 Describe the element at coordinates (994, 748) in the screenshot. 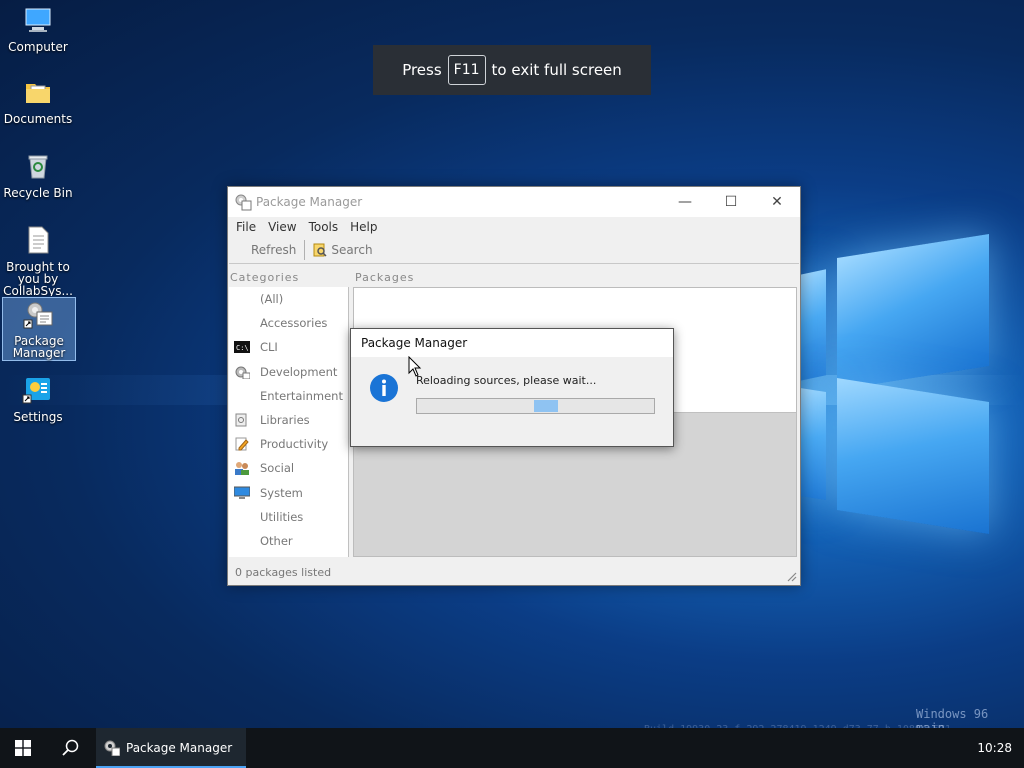

I see `taskbar-clock: 10:28` at that location.